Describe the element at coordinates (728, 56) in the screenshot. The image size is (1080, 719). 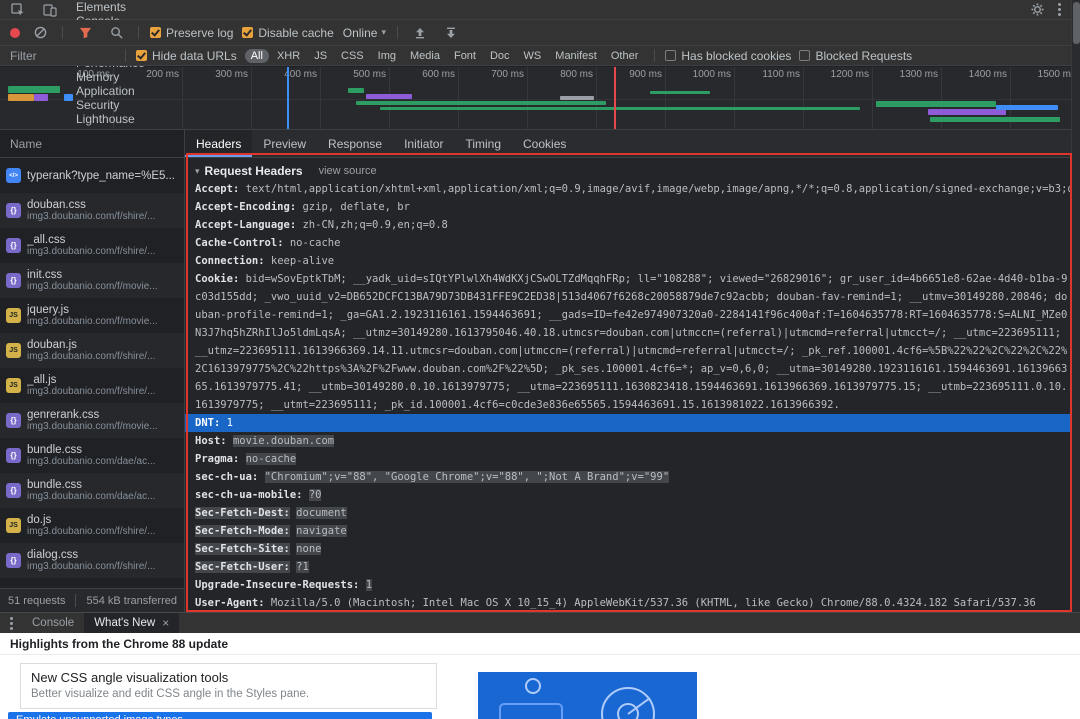
I see `has-blocked-cookies-checkbox: Has blocked cookies` at that location.